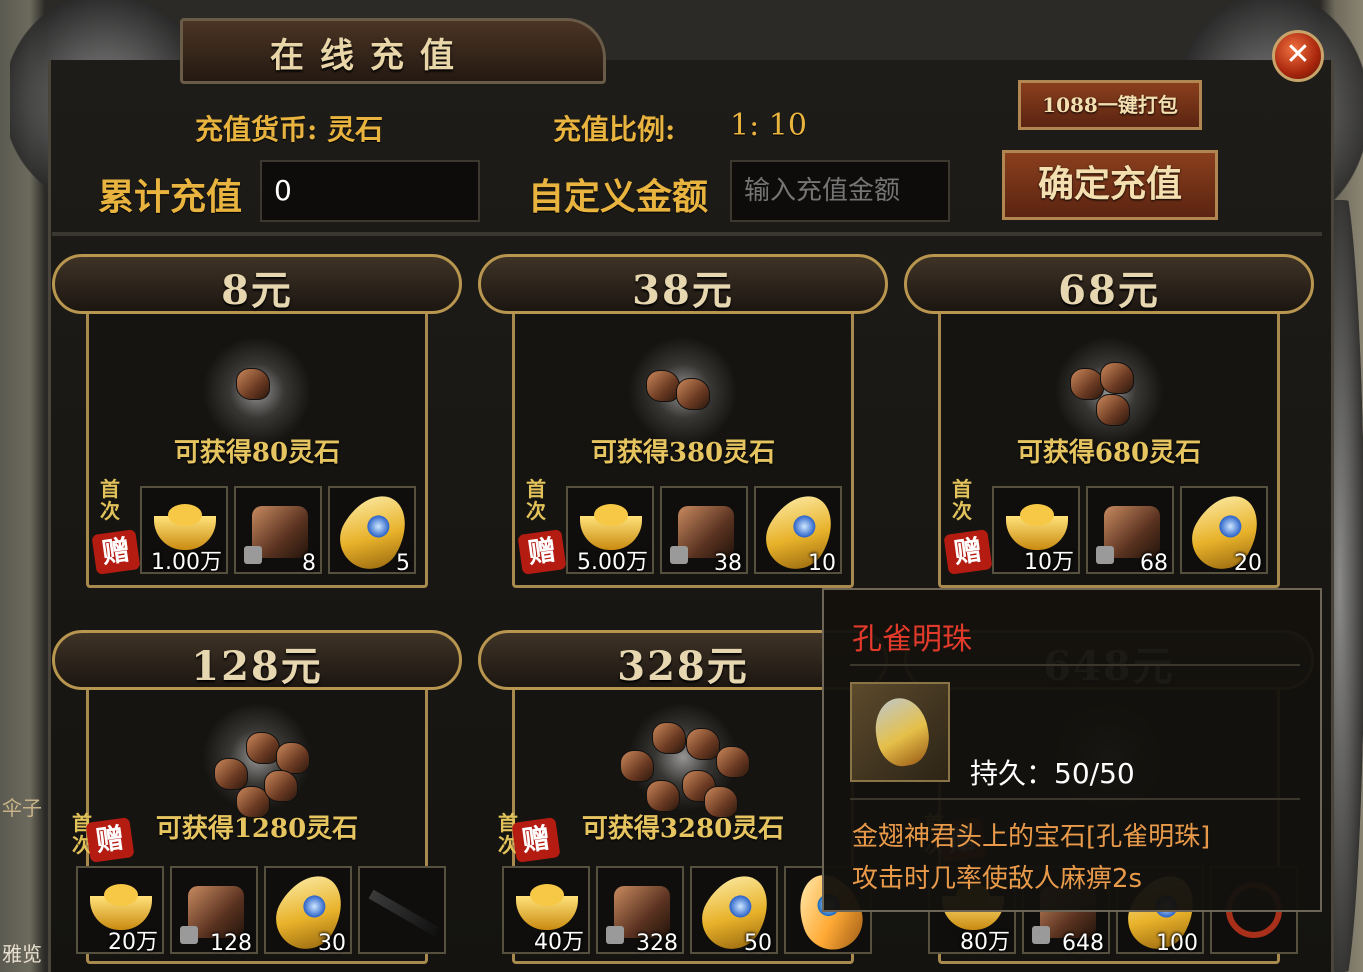 The width and height of the screenshot is (1363, 972). Describe the element at coordinates (704, 531) in the screenshot. I see `reward-slot: 38` at that location.